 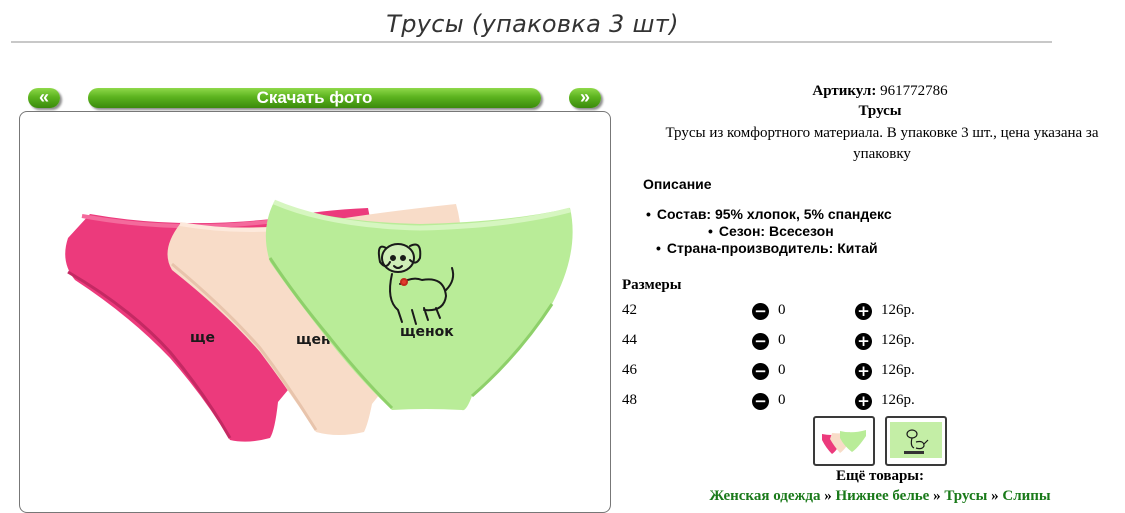 I want to click on breadcrumb-link-slips: Слипы, so click(x=1026, y=496).